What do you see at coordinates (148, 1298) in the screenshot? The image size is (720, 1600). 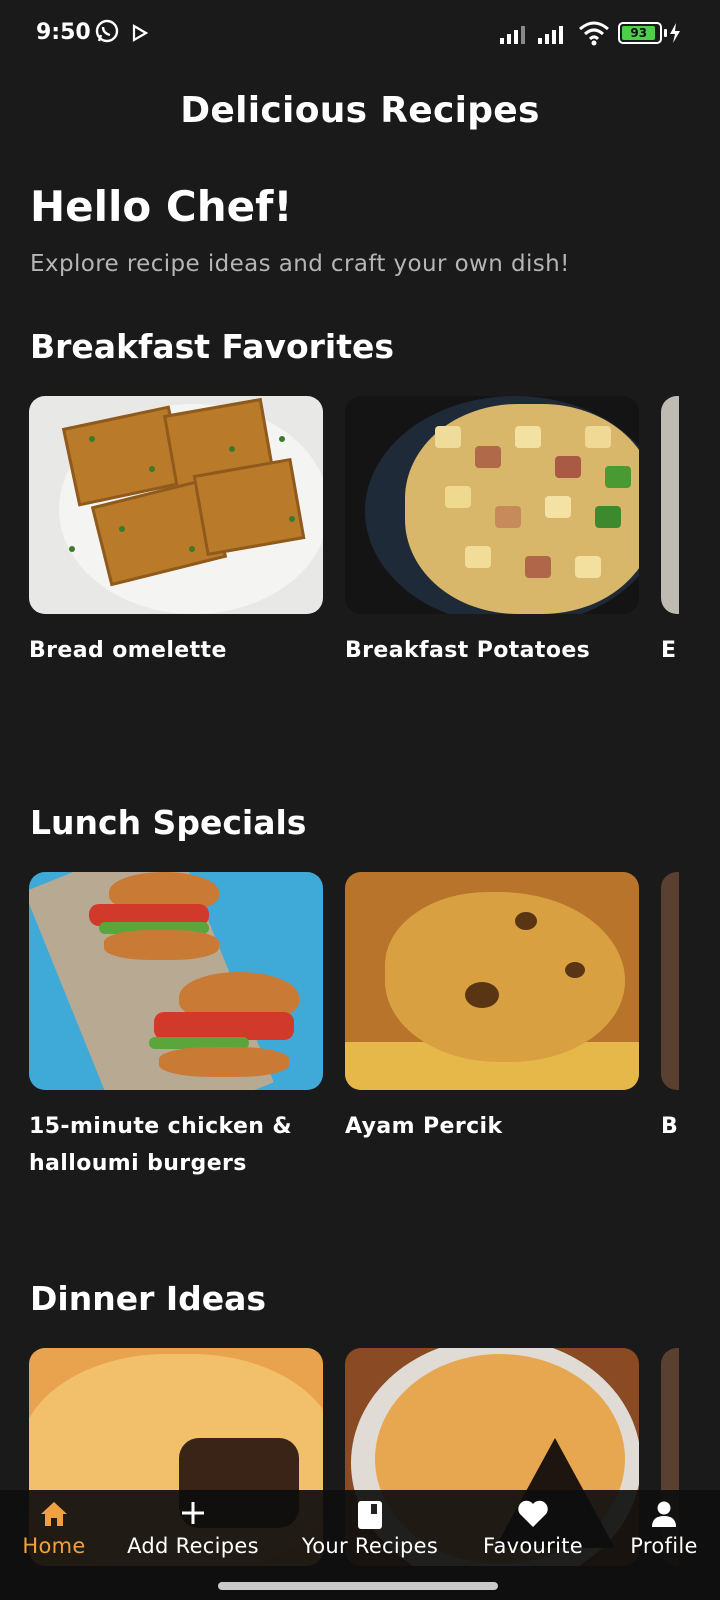 I see `section-title-dinner: Dinner Ideas` at bounding box center [148, 1298].